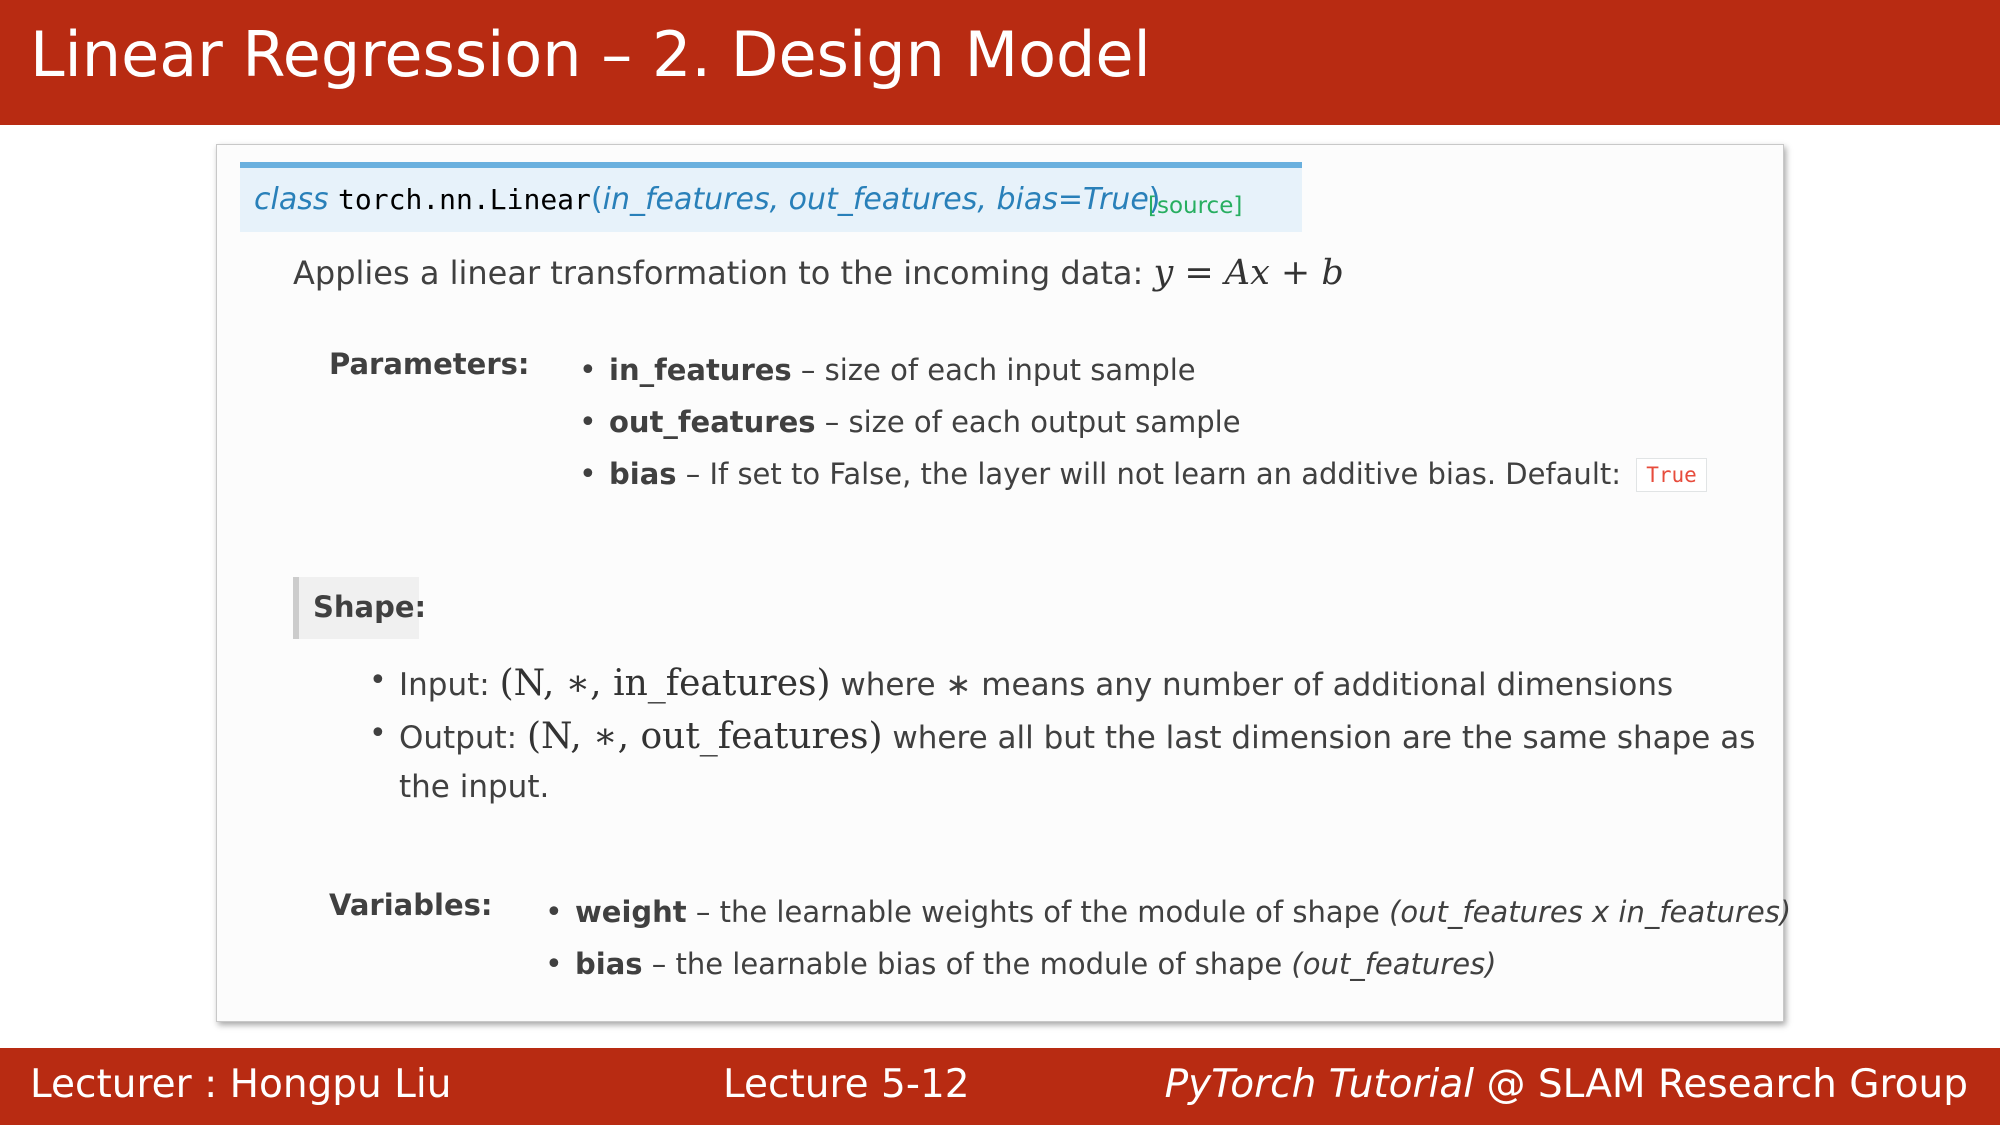 The width and height of the screenshot is (2000, 1125). What do you see at coordinates (609, 964) in the screenshot?
I see `variable-name: bias` at bounding box center [609, 964].